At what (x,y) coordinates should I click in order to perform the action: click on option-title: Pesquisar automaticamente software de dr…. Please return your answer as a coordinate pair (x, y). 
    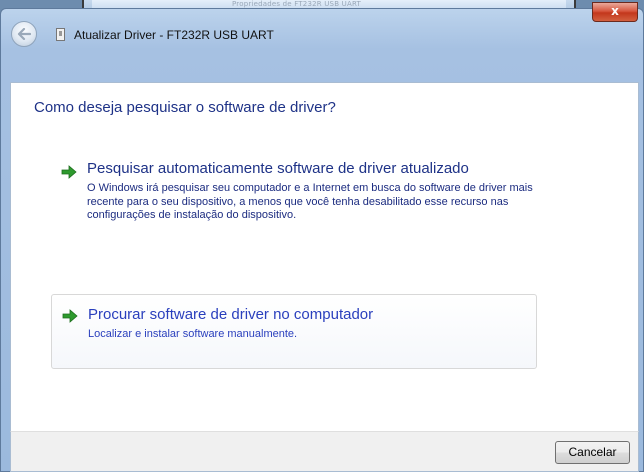
    Looking at the image, I should click on (278, 168).